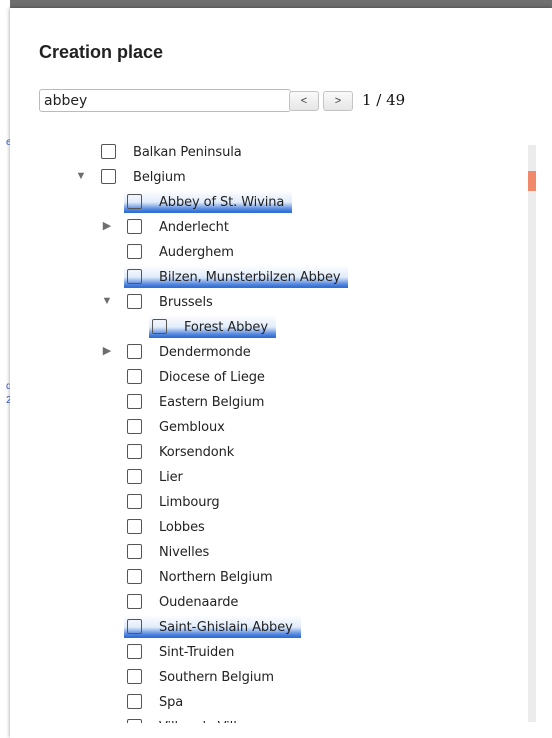  I want to click on tree-item: Bilzen, Munsterbilzen Abbey, so click(285, 276).